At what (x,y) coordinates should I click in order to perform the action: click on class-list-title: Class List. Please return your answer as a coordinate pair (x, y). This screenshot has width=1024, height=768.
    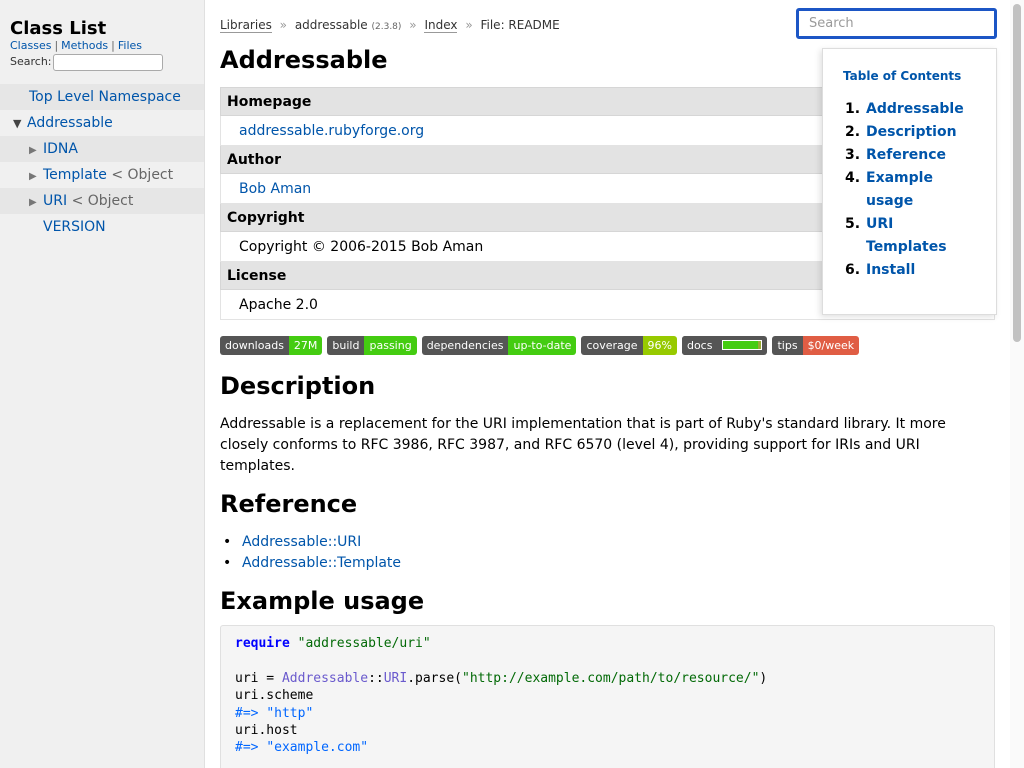
    Looking at the image, I should click on (58, 28).